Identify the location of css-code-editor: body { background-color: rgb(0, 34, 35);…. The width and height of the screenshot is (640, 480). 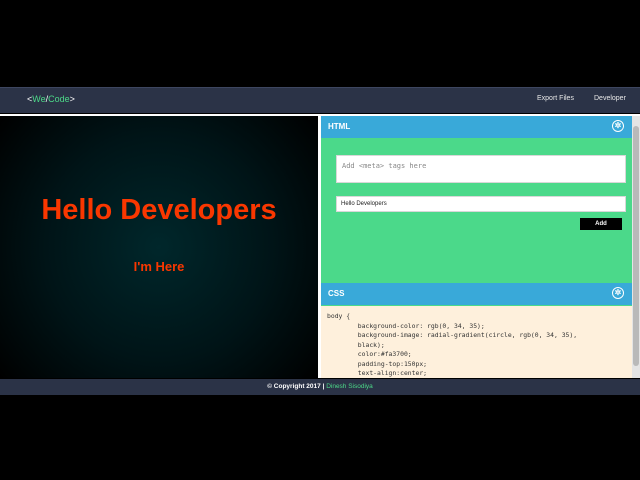
(476, 342).